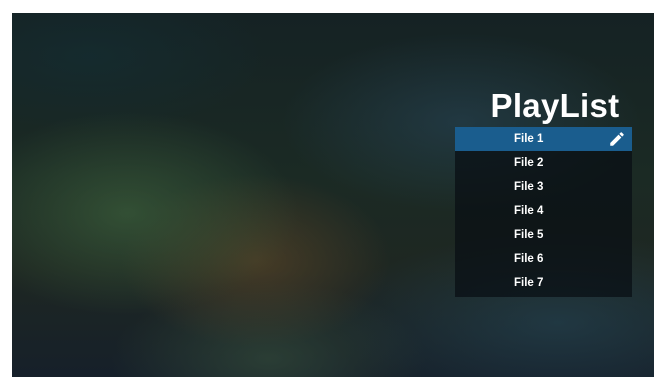 The width and height of the screenshot is (666, 379). Describe the element at coordinates (529, 139) in the screenshot. I see `playlist-item-label: File 1` at that location.